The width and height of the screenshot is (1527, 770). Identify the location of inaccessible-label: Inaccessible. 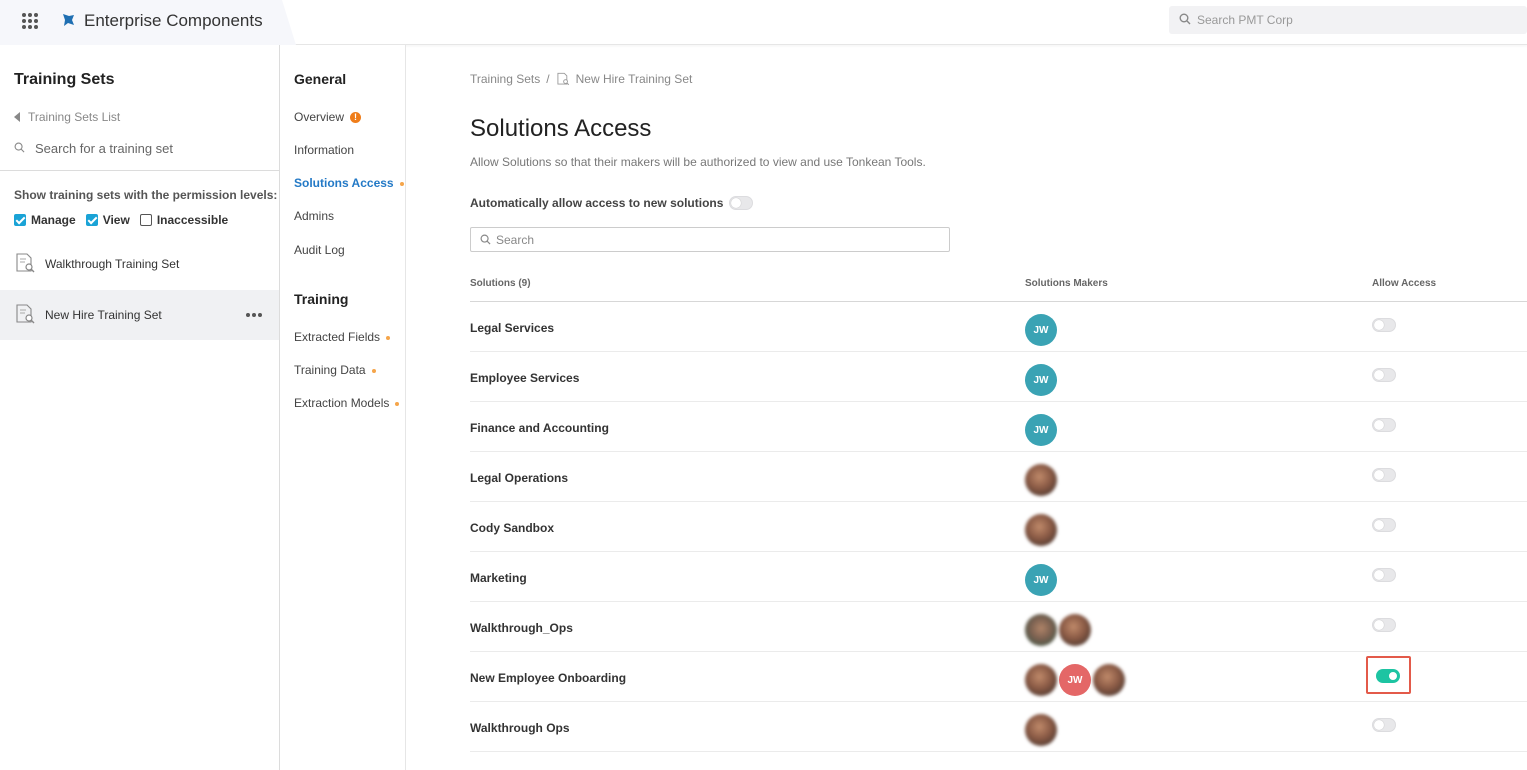
(192, 220).